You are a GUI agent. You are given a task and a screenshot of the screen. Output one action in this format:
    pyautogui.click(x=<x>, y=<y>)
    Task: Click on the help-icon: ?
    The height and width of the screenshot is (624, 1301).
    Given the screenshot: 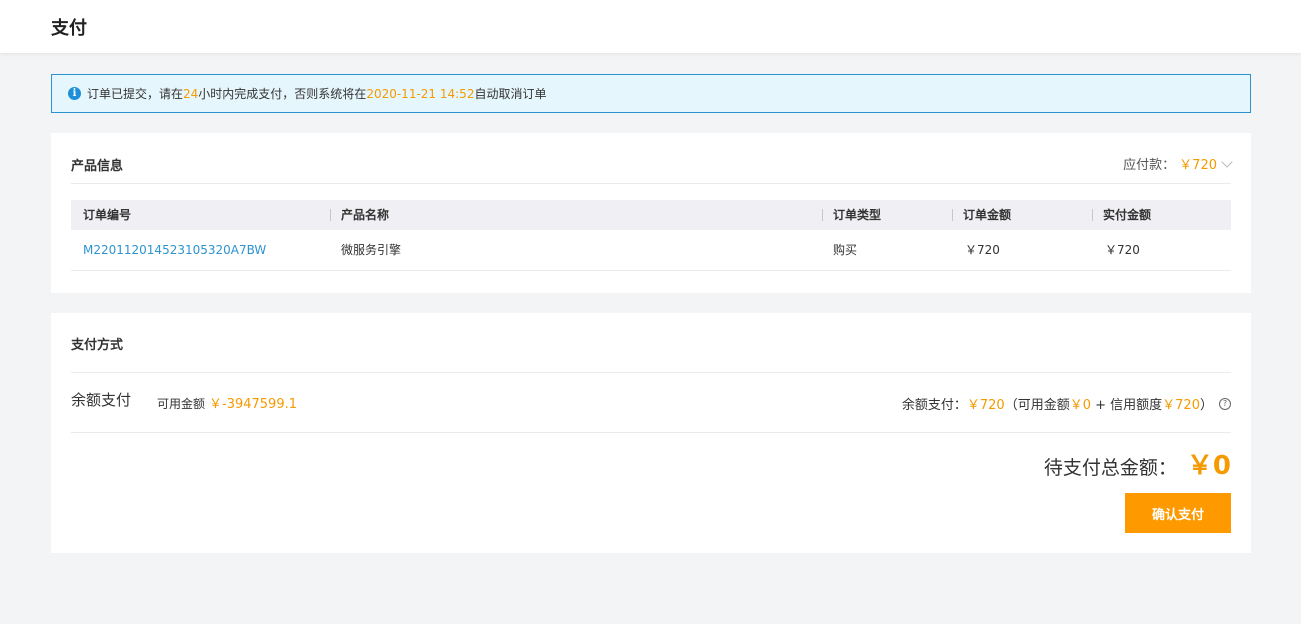 What is the action you would take?
    pyautogui.click(x=1225, y=403)
    